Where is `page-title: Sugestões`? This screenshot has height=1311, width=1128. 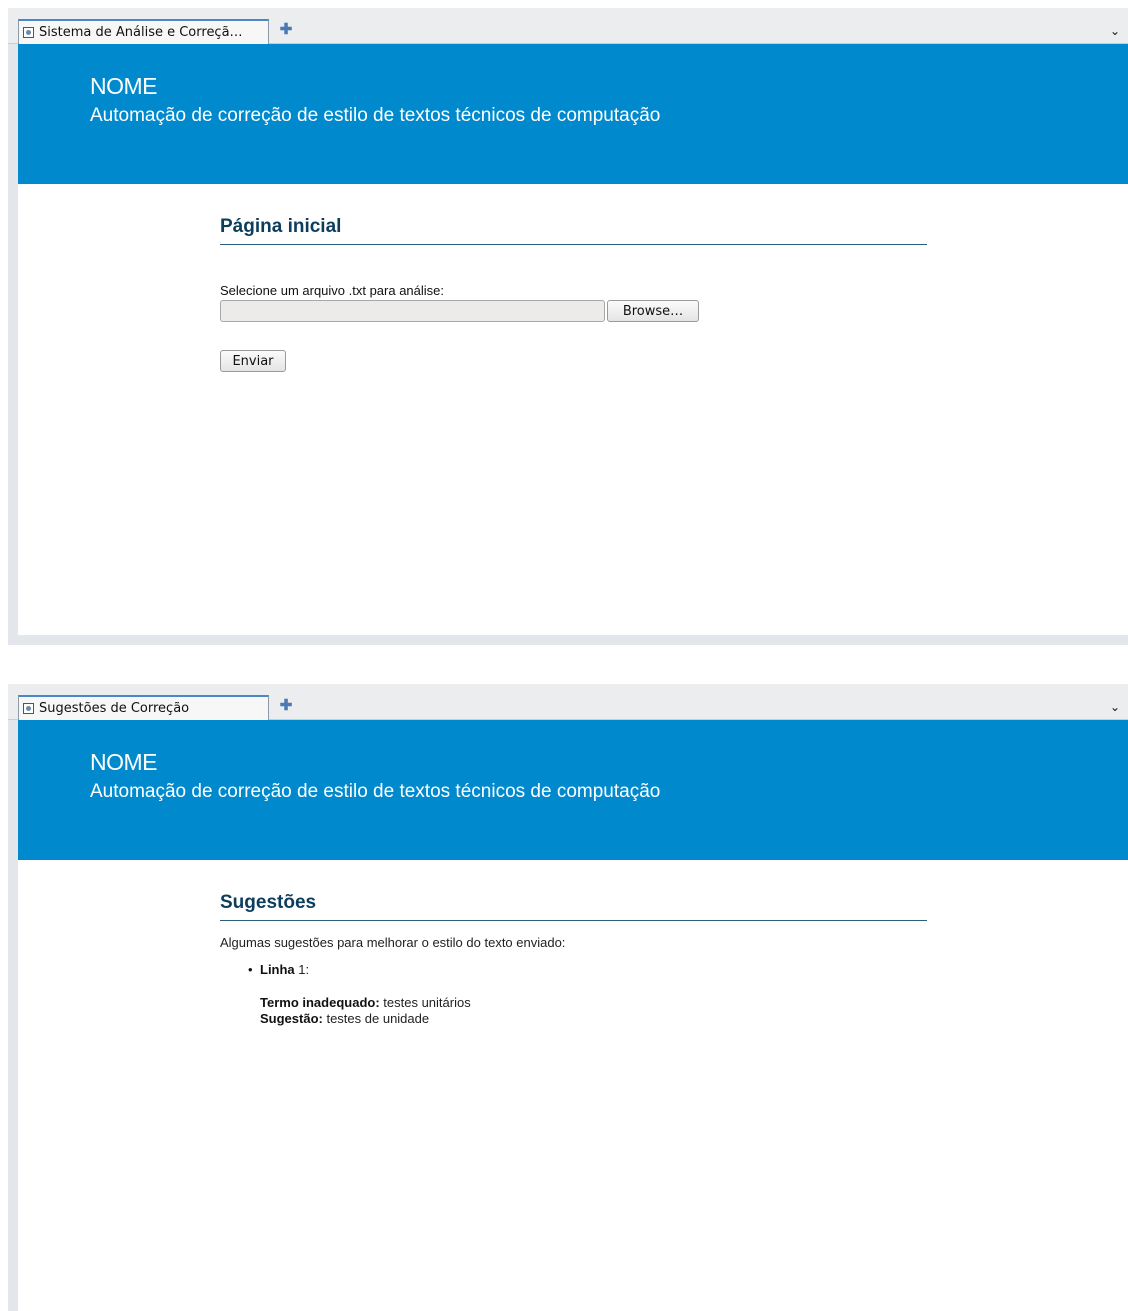 page-title: Sugestões is located at coordinates (573, 906).